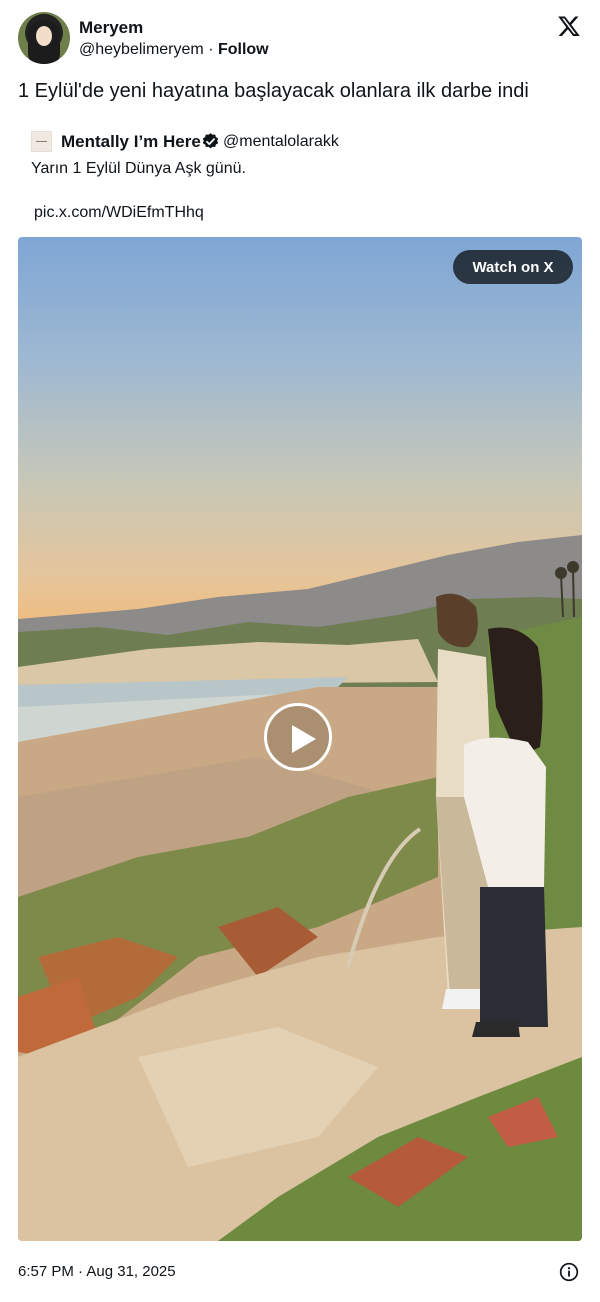 Image resolution: width=600 pixels, height=1302 pixels. What do you see at coordinates (210, 141) in the screenshot?
I see `verified-badge-icon` at bounding box center [210, 141].